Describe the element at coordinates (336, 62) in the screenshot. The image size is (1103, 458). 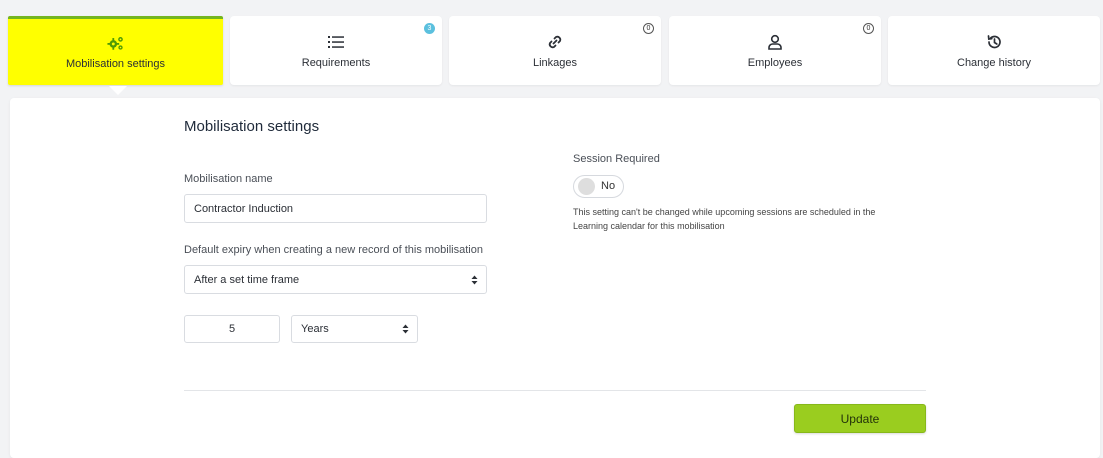
I see `tab-label: Requirements` at that location.